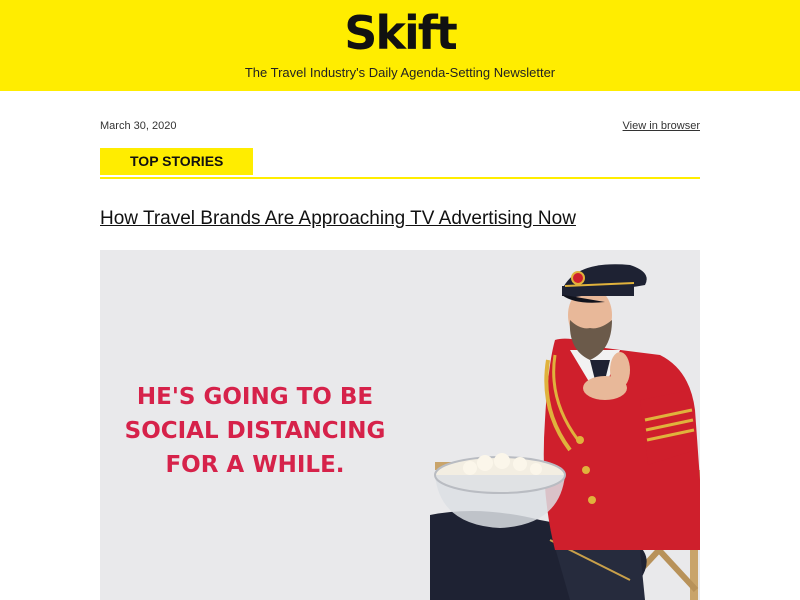  I want to click on skift-logo: Skift, so click(400, 33).